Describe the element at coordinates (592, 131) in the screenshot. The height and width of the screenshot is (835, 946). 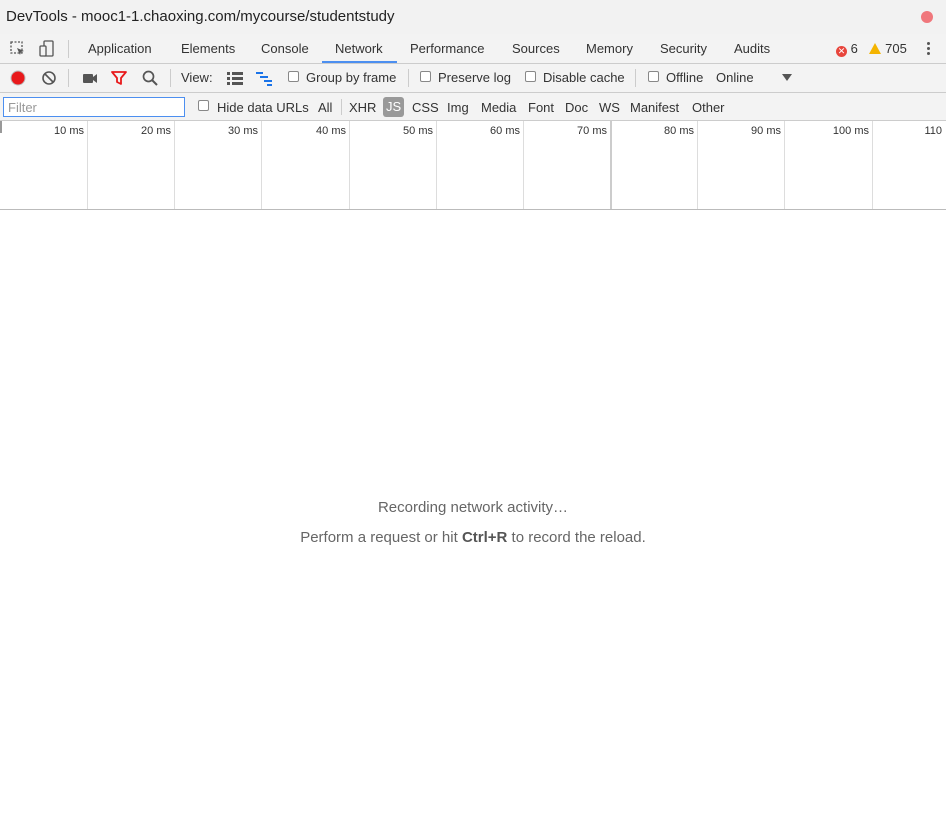
I see `timeline-tick-label: 70 ms` at that location.